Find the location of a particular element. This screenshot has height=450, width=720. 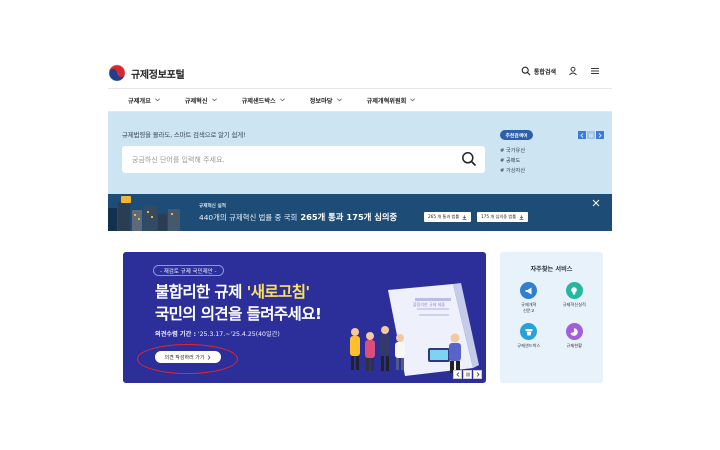

cta-label: 의견 작성하러 가기 is located at coordinates (184, 357).